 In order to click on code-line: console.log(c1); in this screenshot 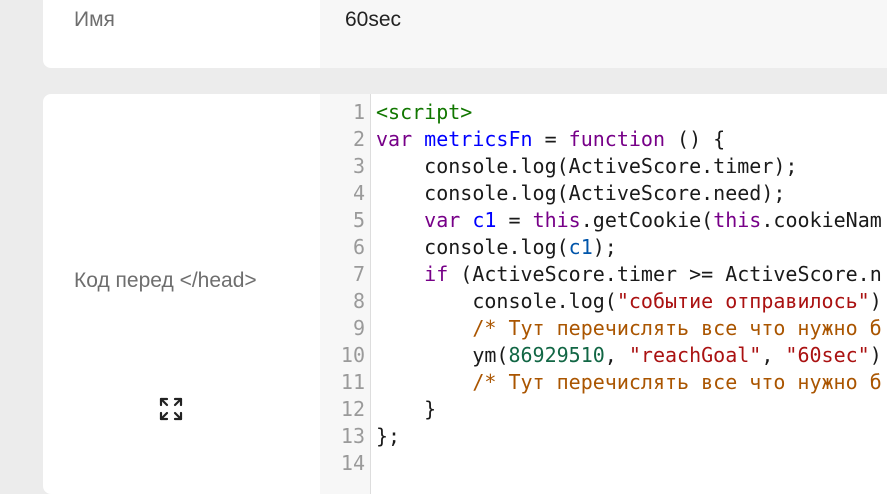, I will do `click(496, 247)`.